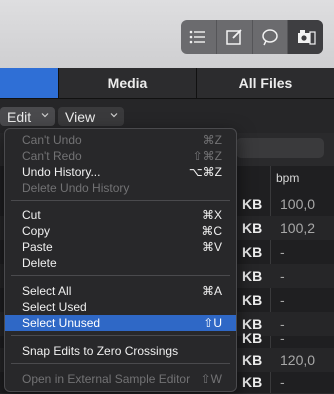 This screenshot has height=394, width=334. I want to click on menu-item-shortcut: ⇧U, so click(212, 323).